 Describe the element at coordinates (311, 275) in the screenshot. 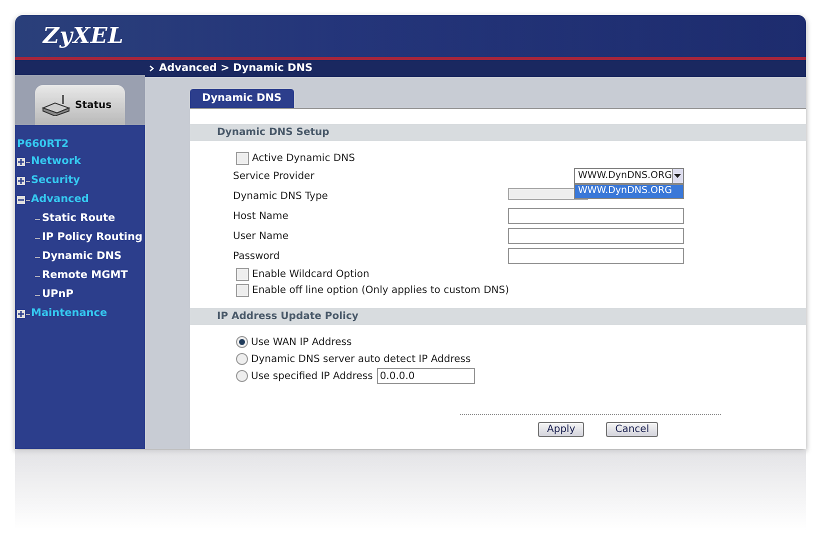

I see `checkbox-label: Enable Wildcard Option` at that location.